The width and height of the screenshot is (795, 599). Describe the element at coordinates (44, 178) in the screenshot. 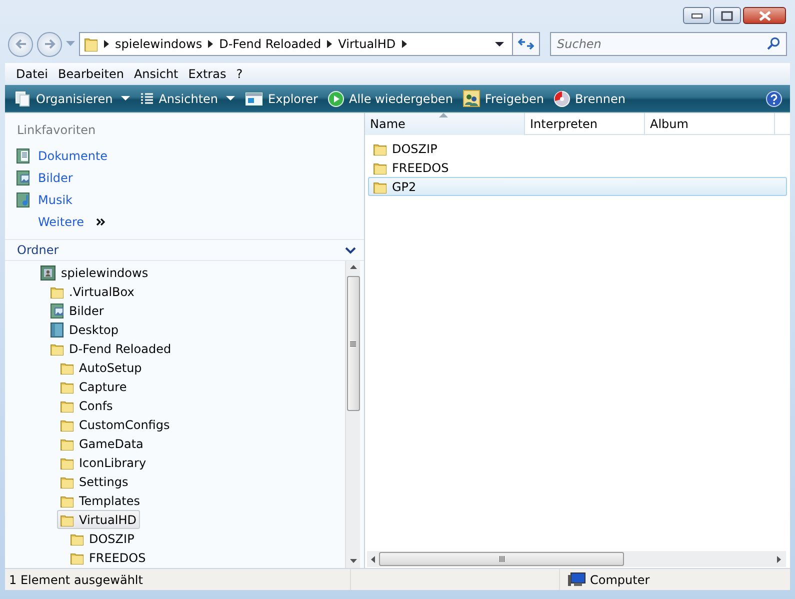

I see `favorite-link: Bilder` at that location.